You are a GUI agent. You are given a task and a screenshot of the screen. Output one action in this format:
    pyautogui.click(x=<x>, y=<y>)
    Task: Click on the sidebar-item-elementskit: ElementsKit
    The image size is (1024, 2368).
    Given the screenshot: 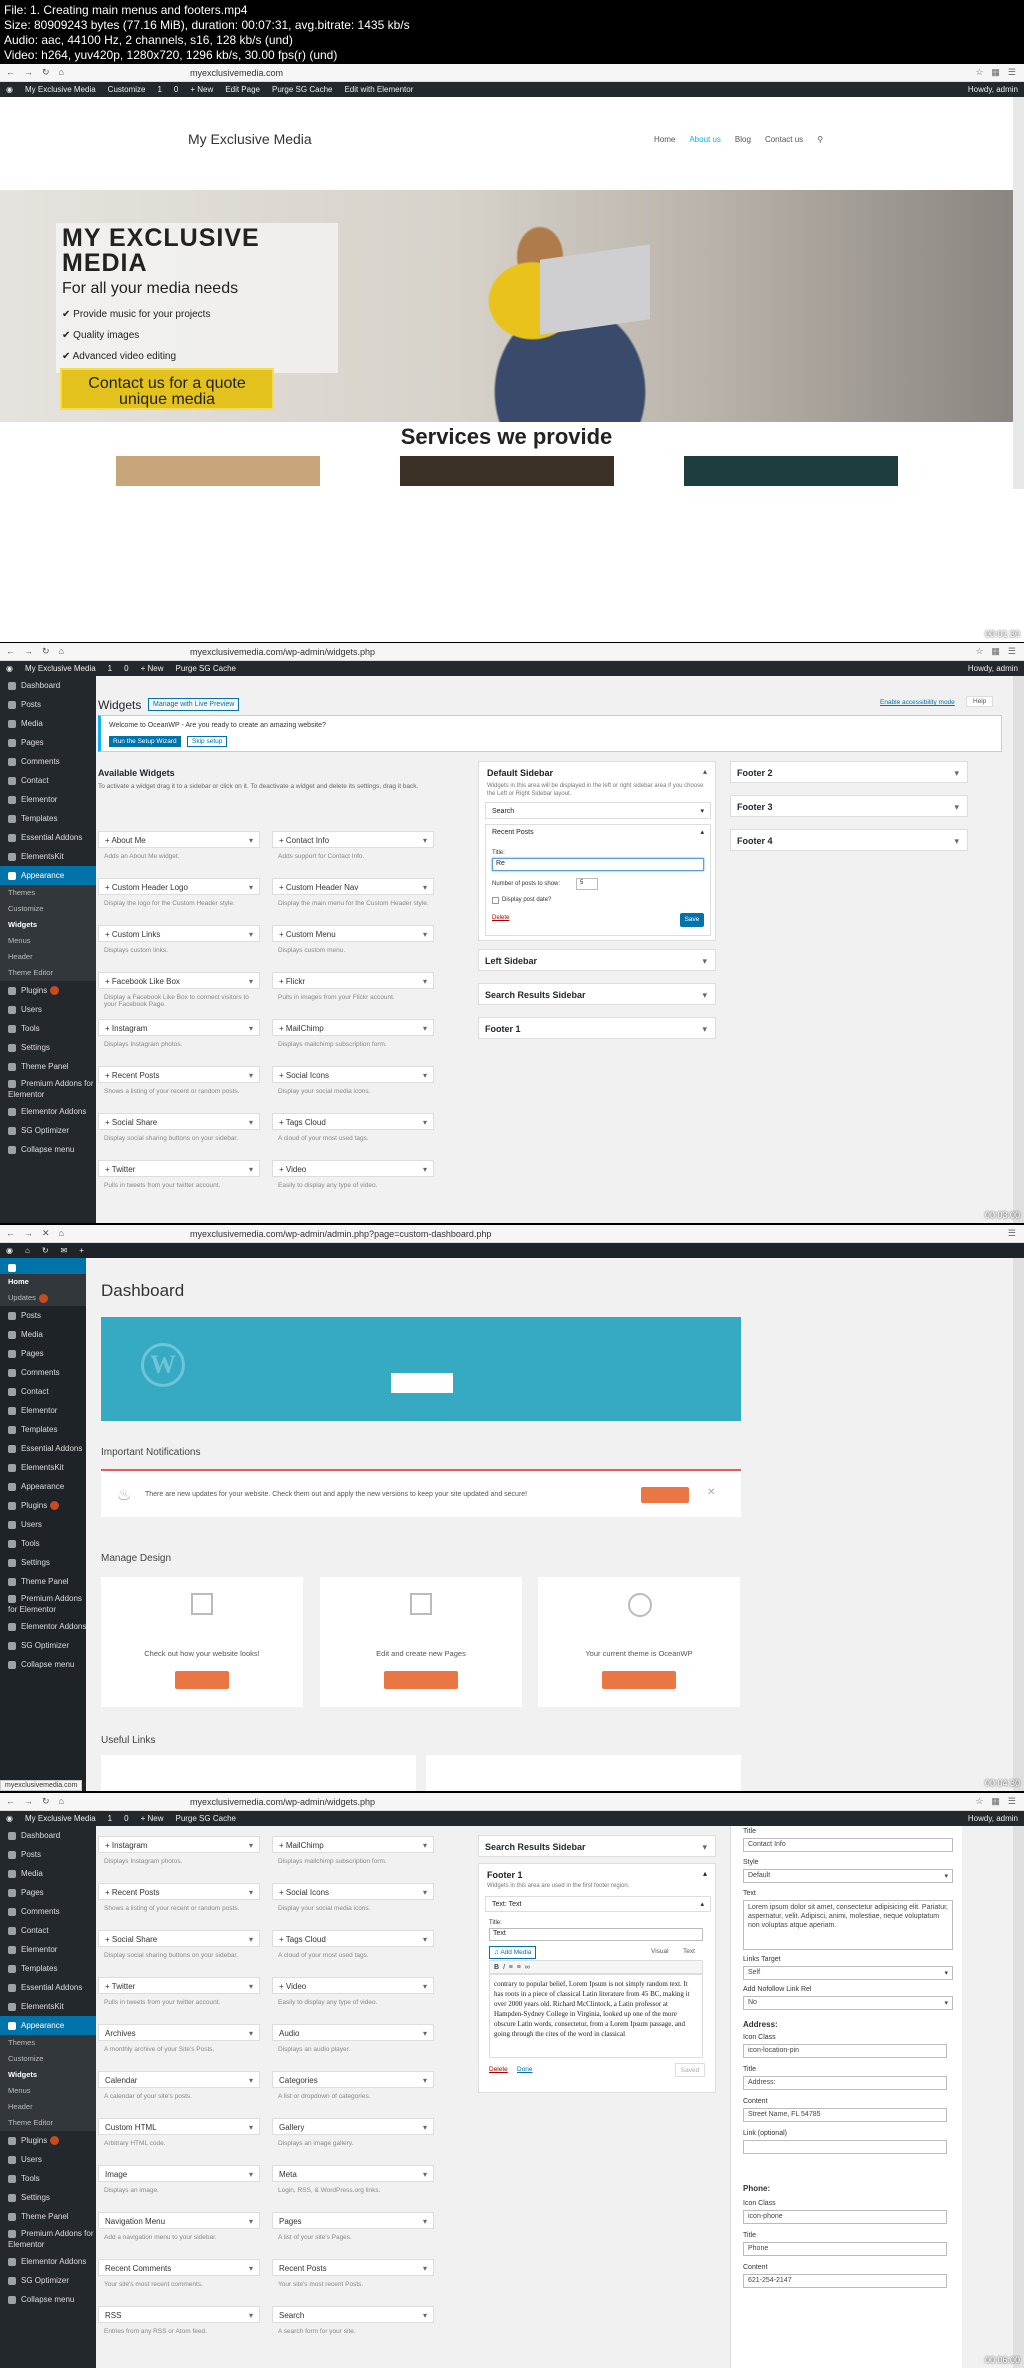 What is the action you would take?
    pyautogui.click(x=48, y=2006)
    